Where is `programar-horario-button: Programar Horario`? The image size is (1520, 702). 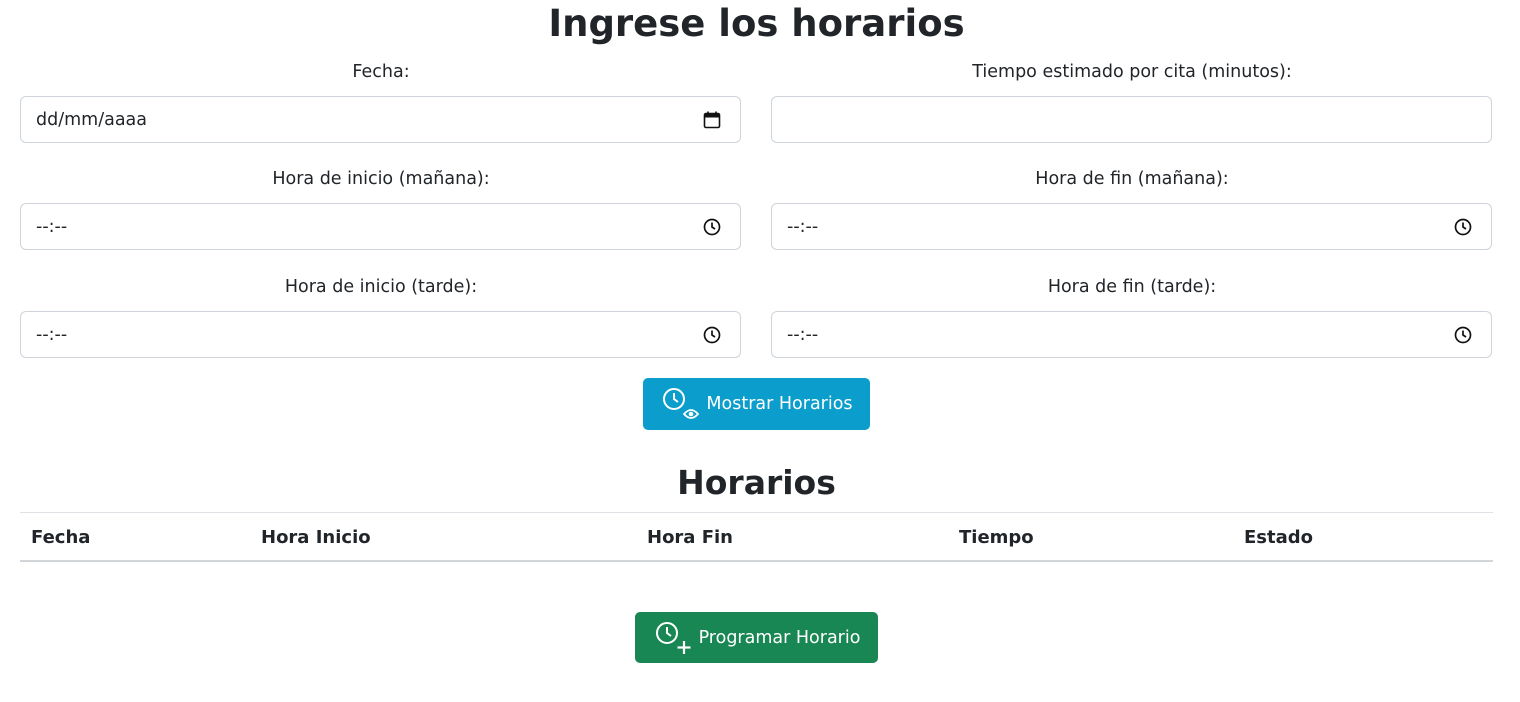
programar-horario-button: Programar Horario is located at coordinates (756, 637).